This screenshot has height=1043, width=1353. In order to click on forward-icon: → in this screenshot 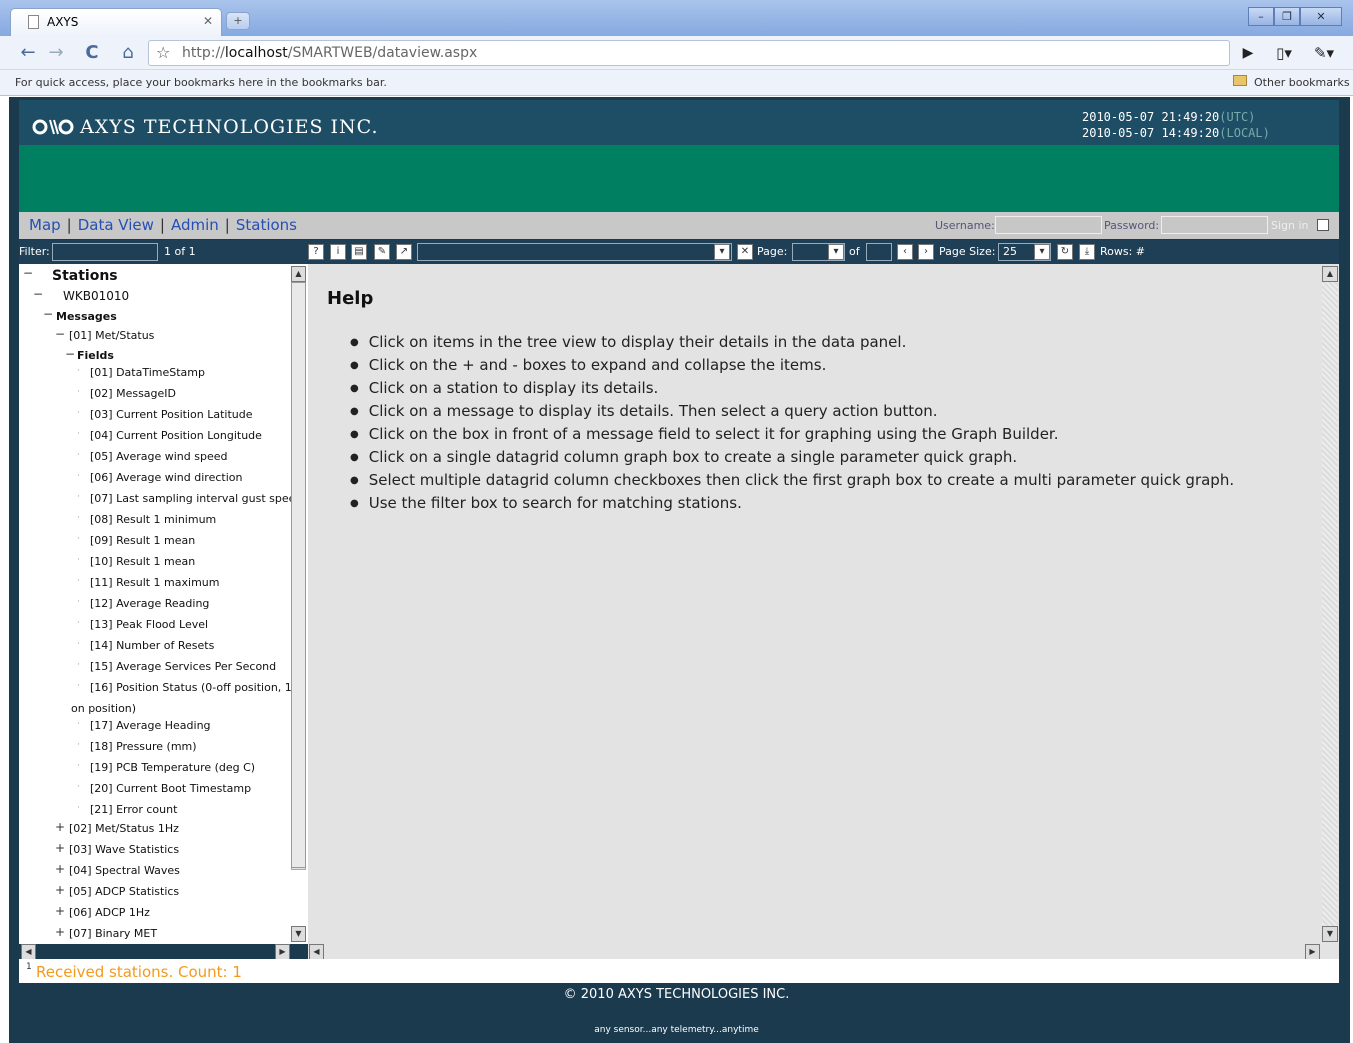, I will do `click(56, 53)`.